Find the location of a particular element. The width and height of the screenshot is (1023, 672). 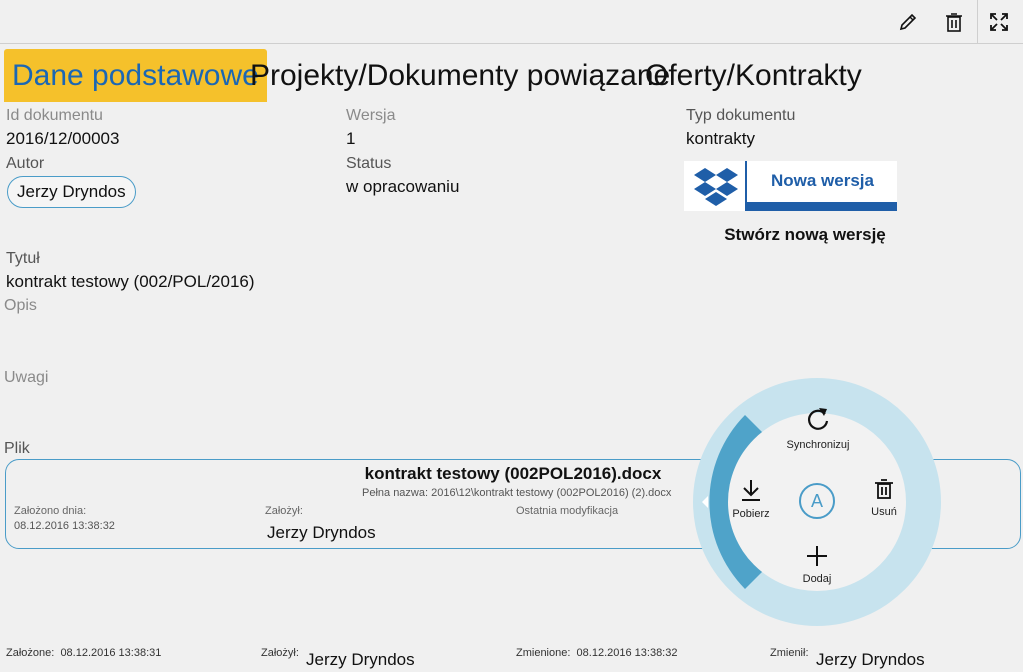

footer-creator-value: Jerzy Dryndos is located at coordinates (360, 659).